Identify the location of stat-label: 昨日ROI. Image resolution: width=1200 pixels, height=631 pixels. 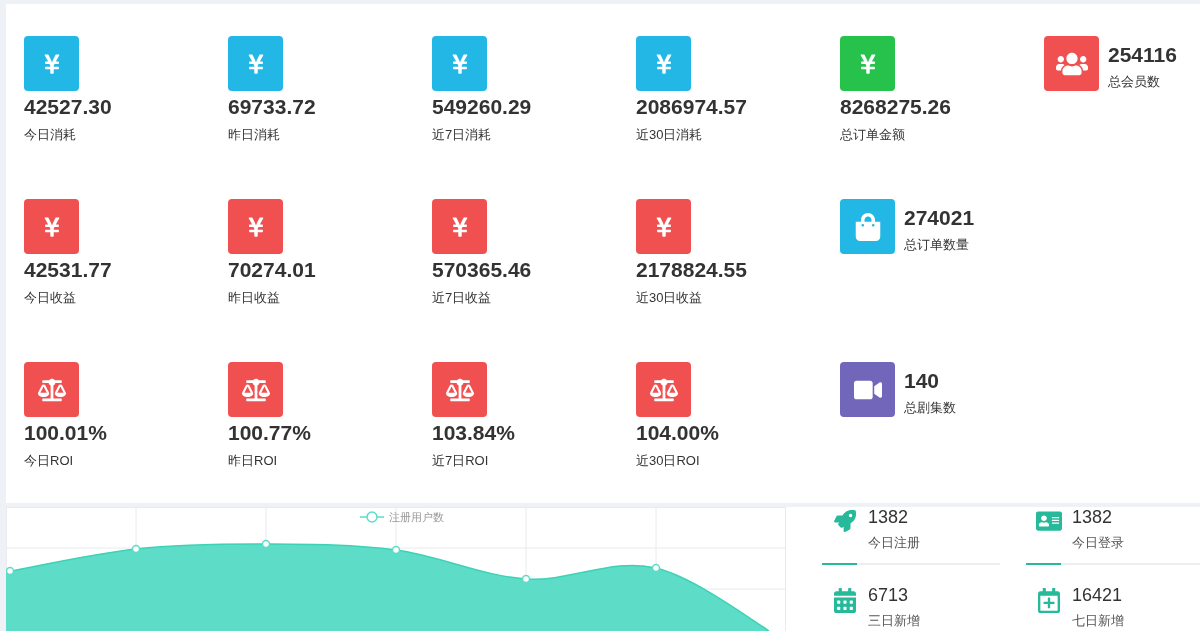
(253, 461).